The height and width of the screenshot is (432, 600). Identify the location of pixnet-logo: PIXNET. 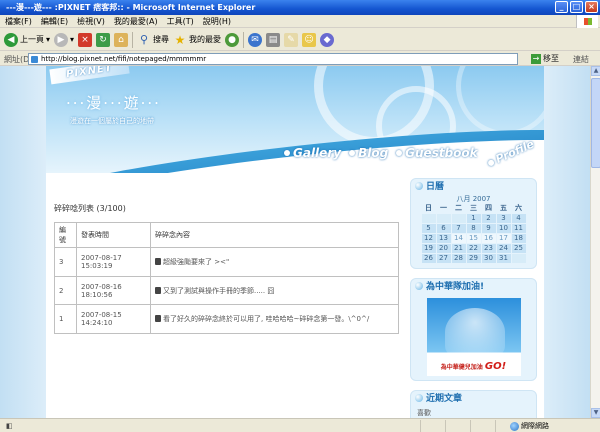
(89, 75).